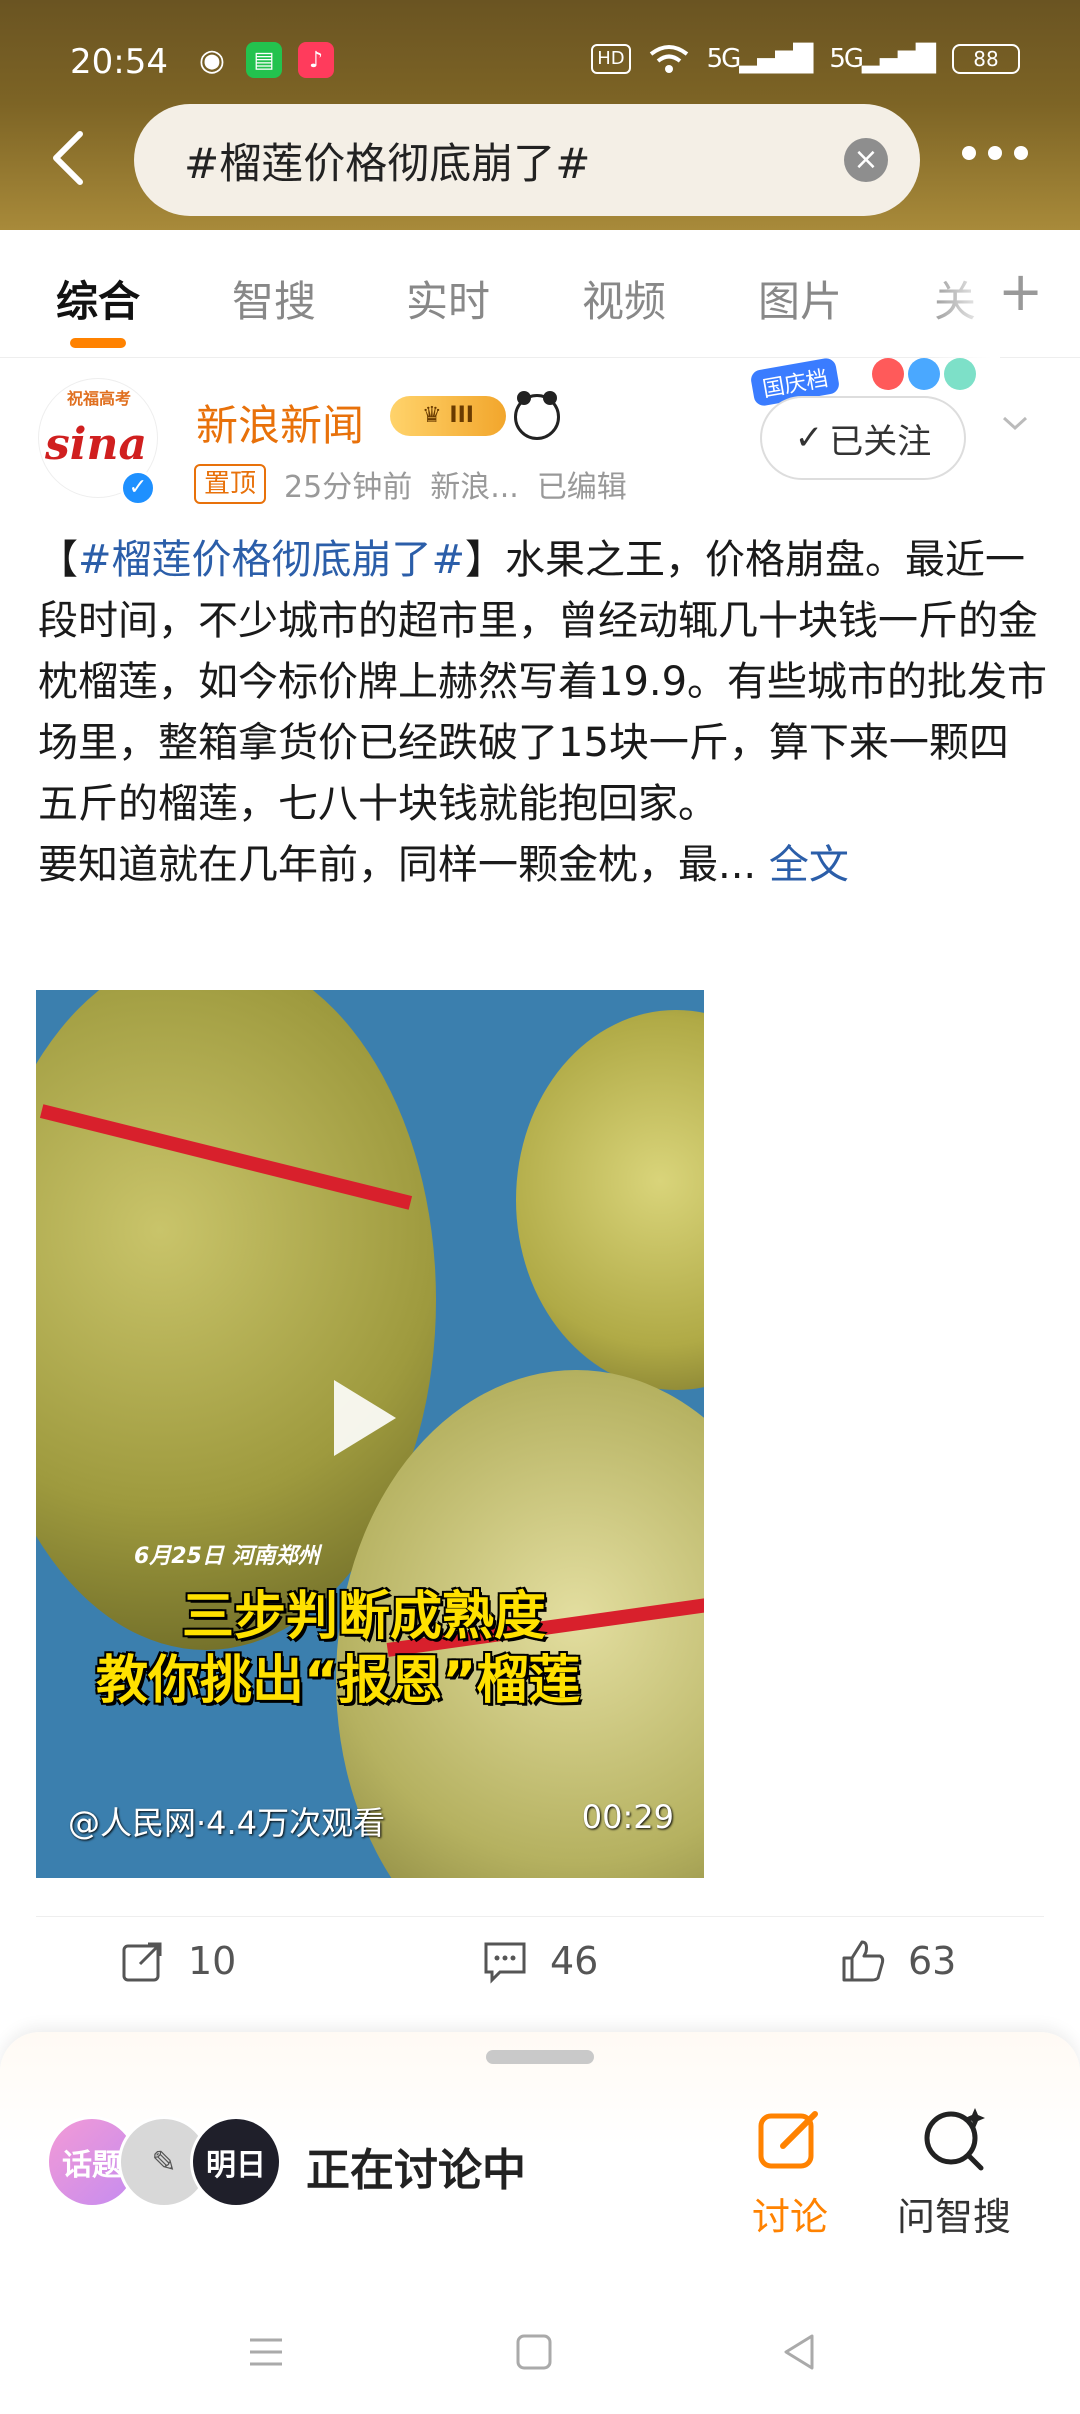 Image resolution: width=1080 pixels, height=2414 pixels. I want to click on signal-icon-1: 5G▂▄▆█, so click(760, 59).